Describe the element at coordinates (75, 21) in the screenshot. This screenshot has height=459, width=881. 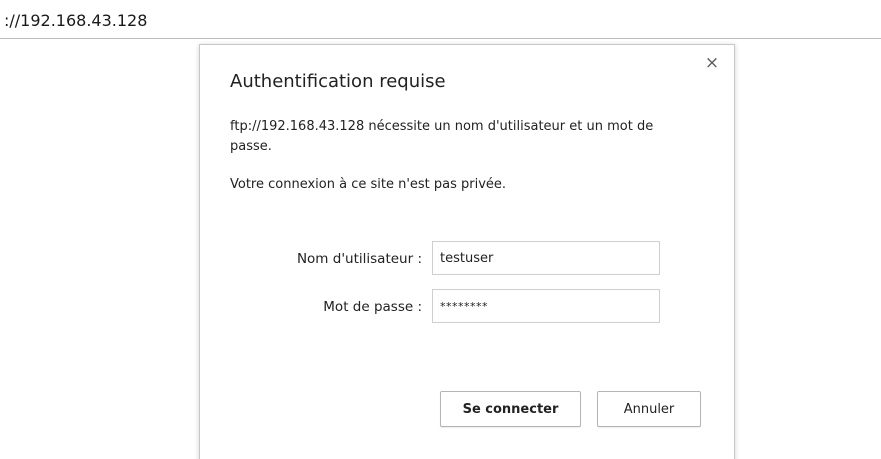
I see `address-url: ://192.168.43.128` at that location.